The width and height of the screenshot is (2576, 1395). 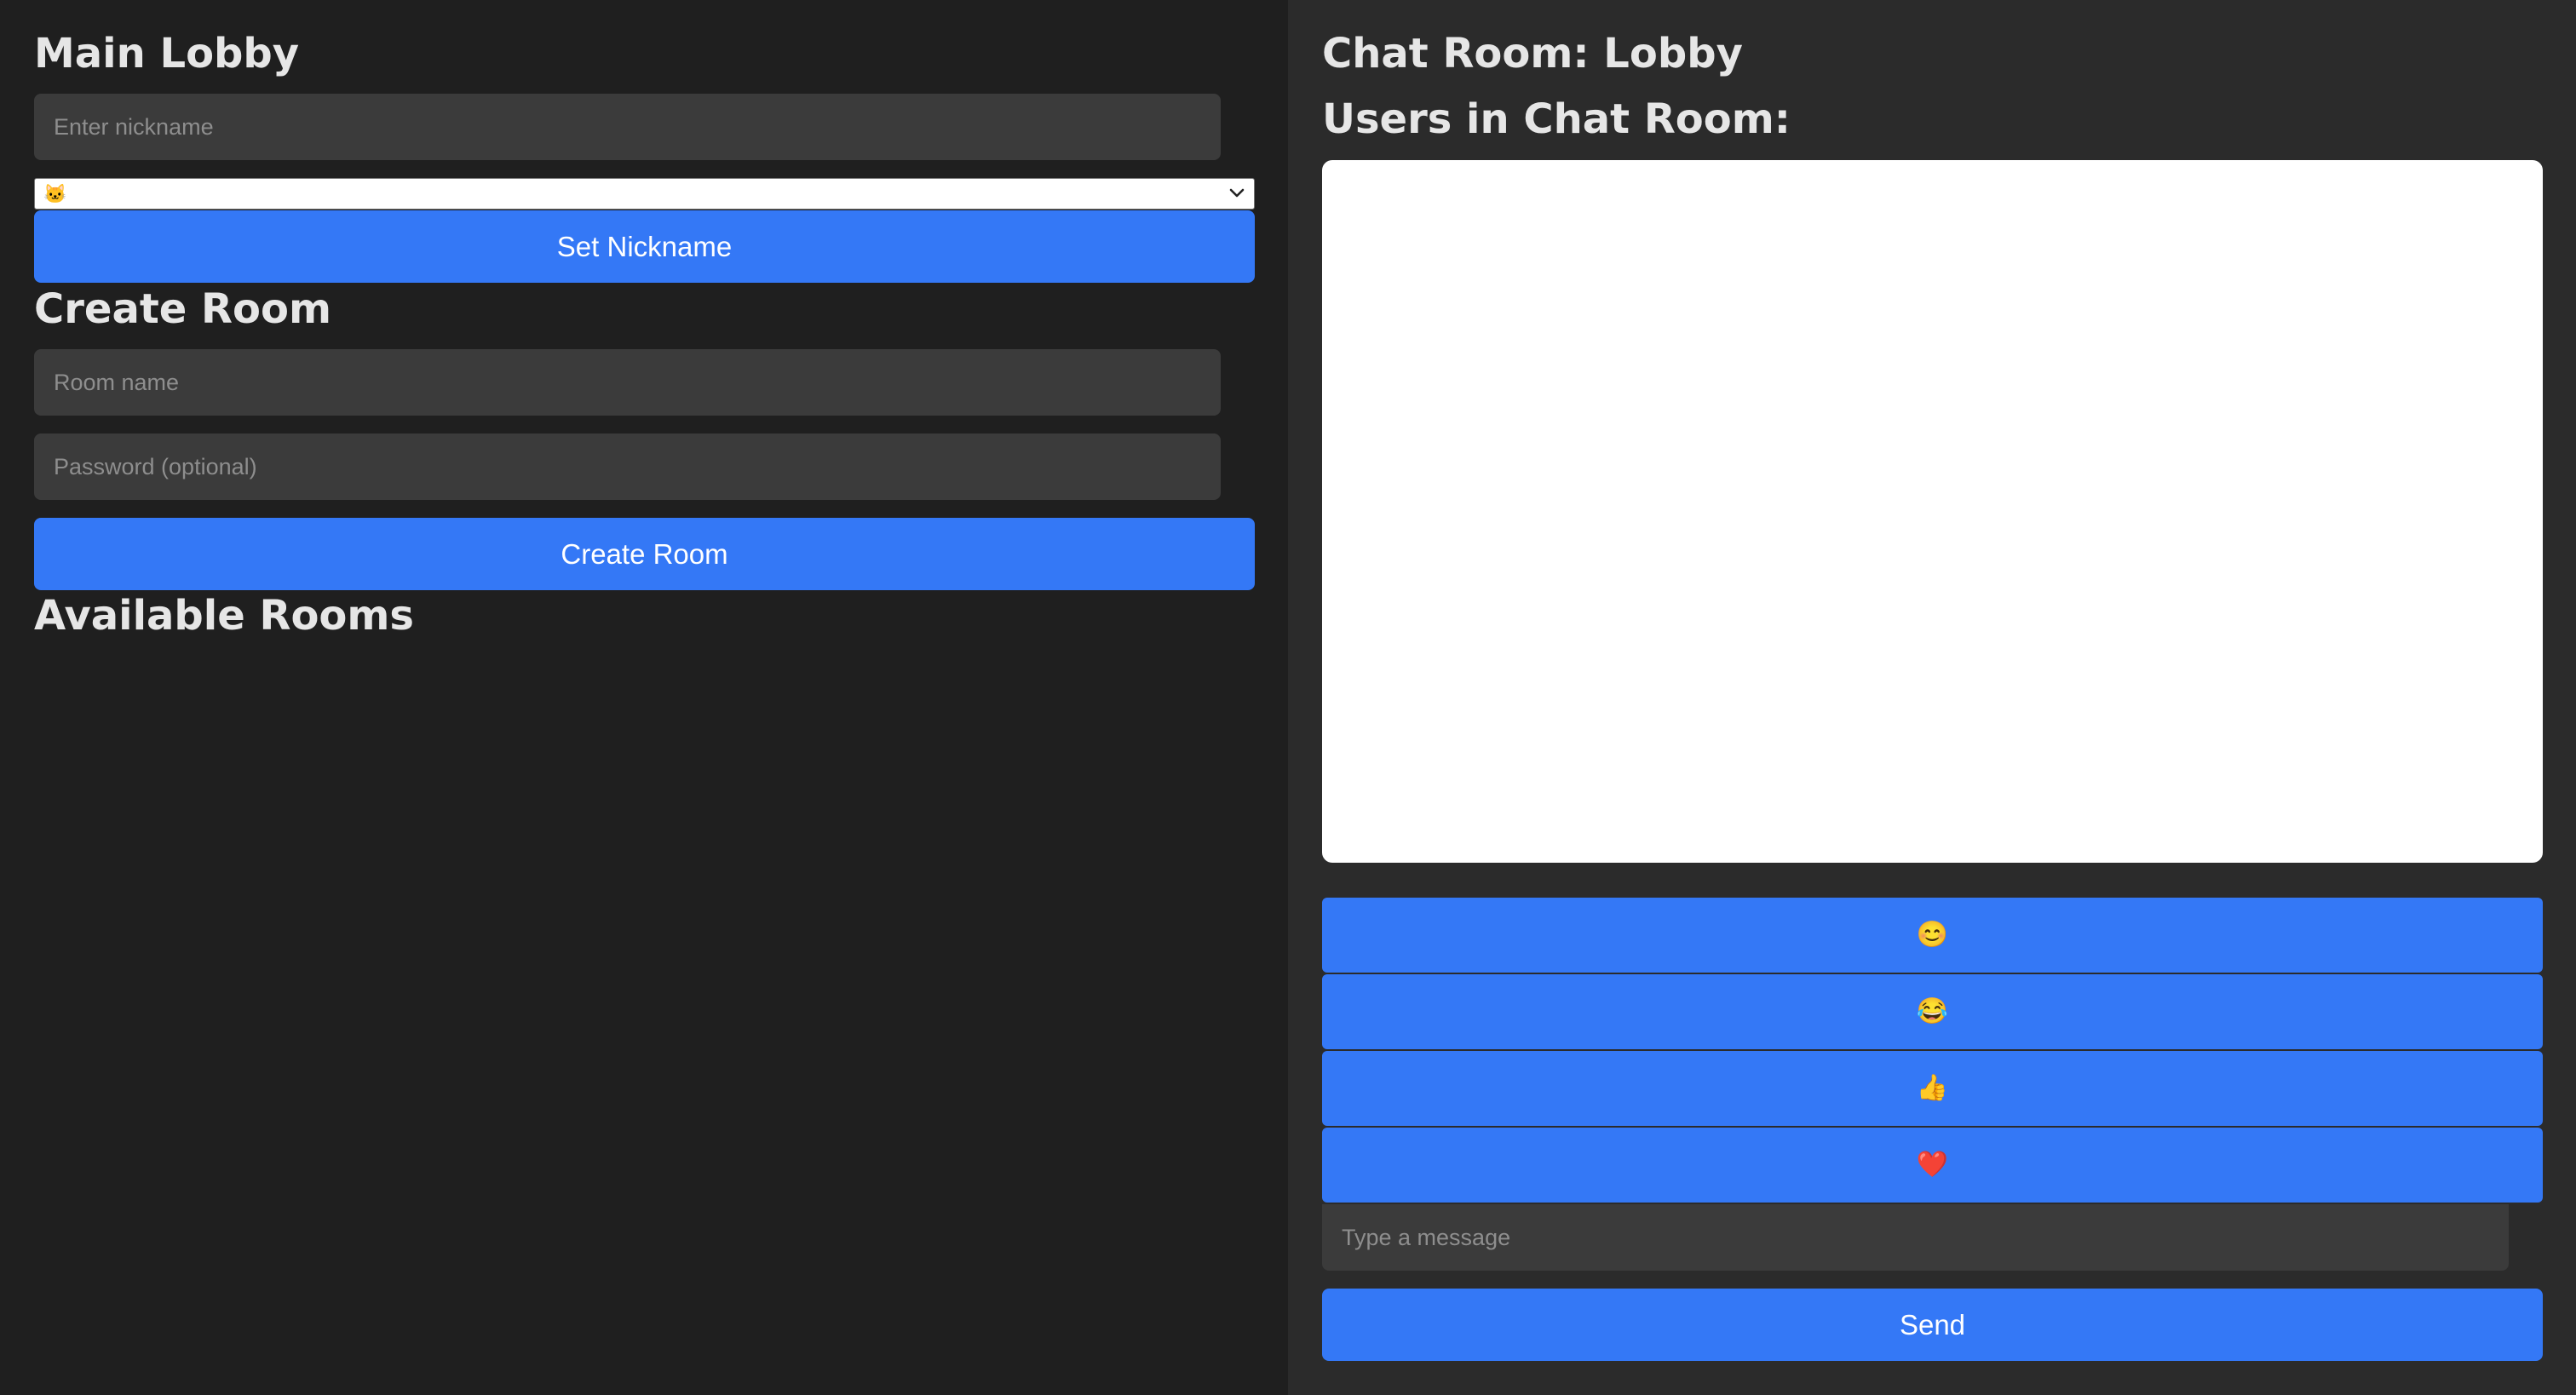 What do you see at coordinates (627, 466) in the screenshot?
I see `room-password-input` at bounding box center [627, 466].